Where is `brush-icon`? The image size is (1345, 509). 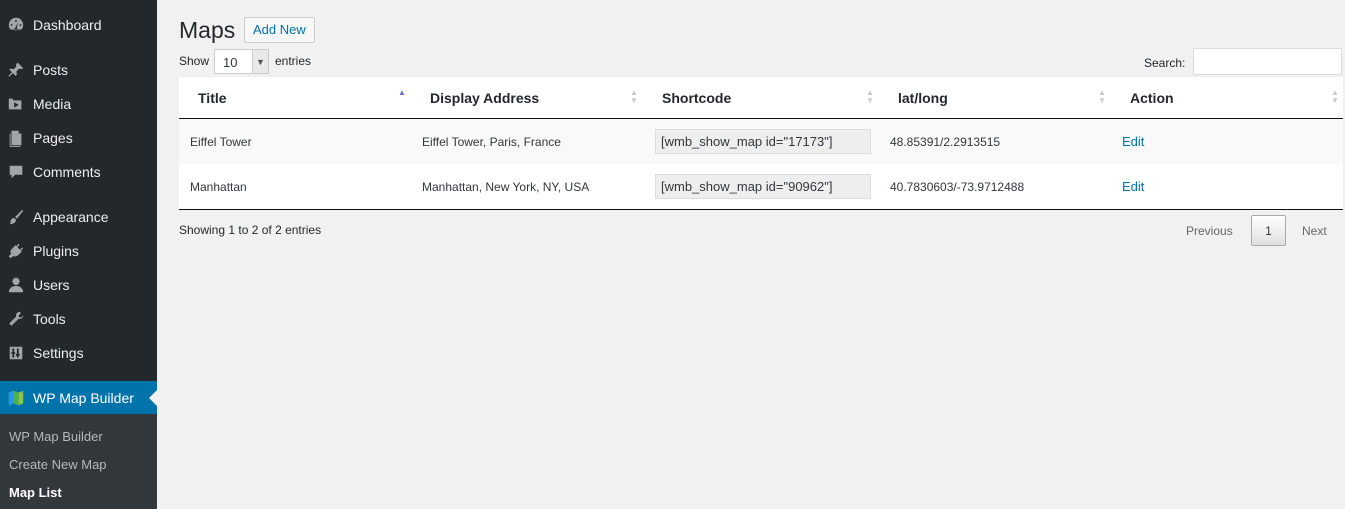
brush-icon is located at coordinates (16, 217).